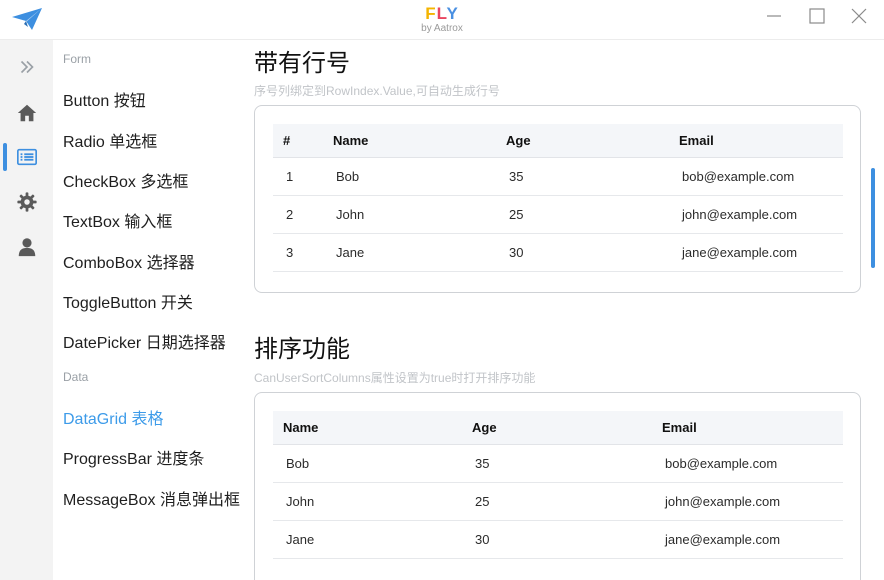 Image resolution: width=884 pixels, height=580 pixels. Describe the element at coordinates (104, 99) in the screenshot. I see `nav-item-button: Button 按钮` at that location.